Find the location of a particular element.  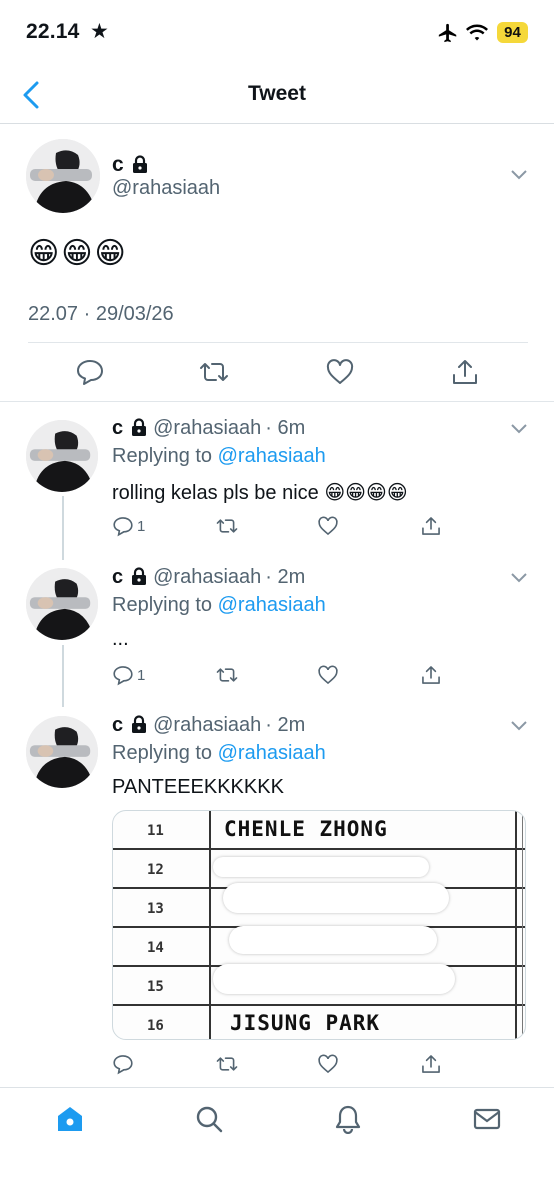

bell-icon is located at coordinates (348, 1119).